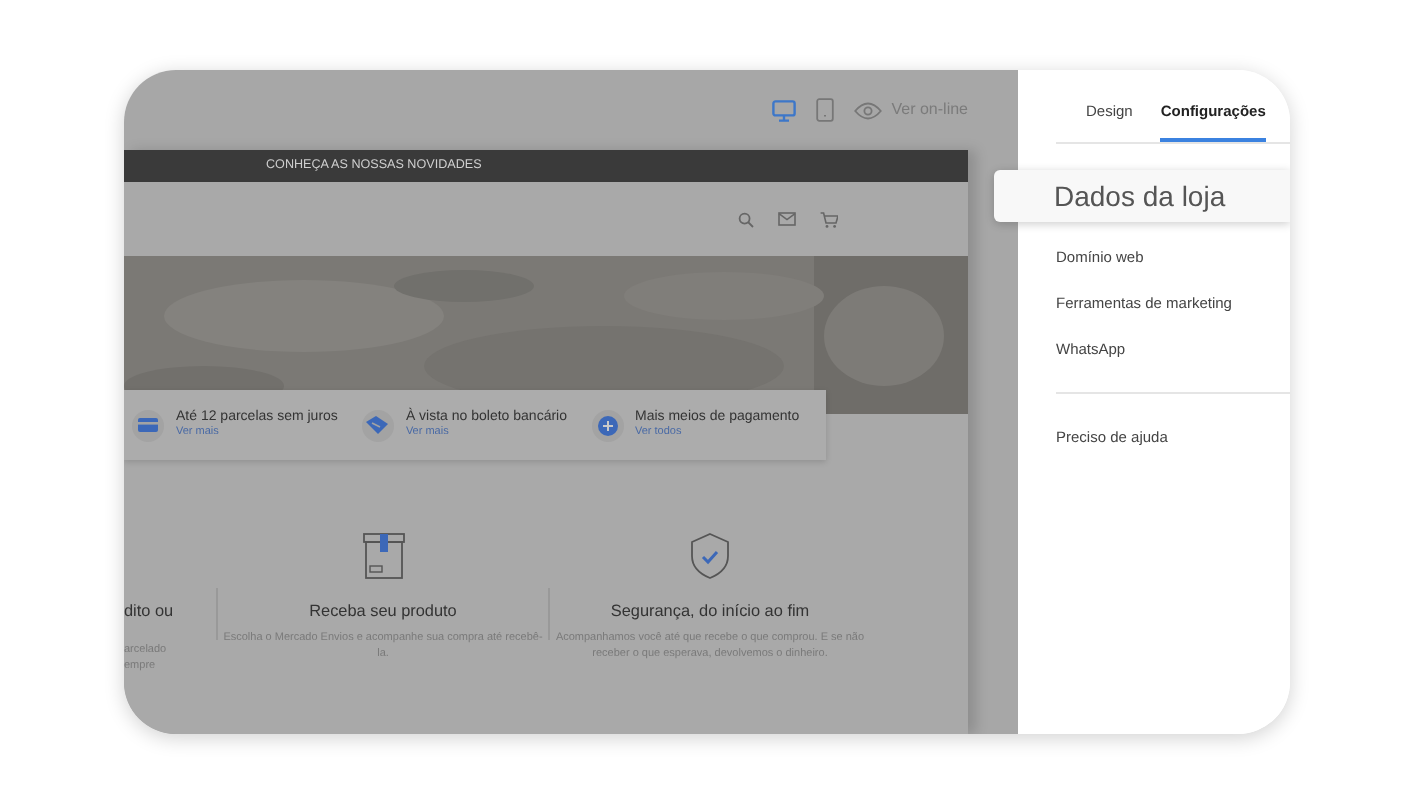  Describe the element at coordinates (710, 612) in the screenshot. I see `feature-title: Segurança, do início ao fim` at that location.